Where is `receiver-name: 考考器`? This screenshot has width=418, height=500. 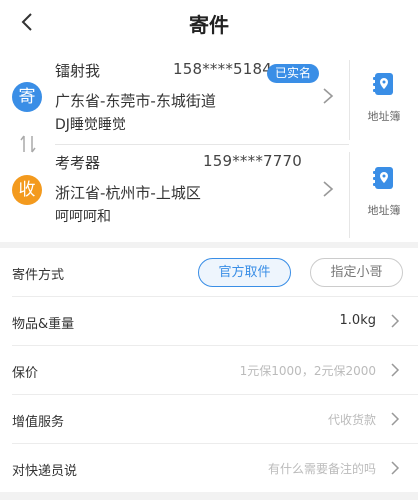 receiver-name: 考考器 is located at coordinates (78, 163).